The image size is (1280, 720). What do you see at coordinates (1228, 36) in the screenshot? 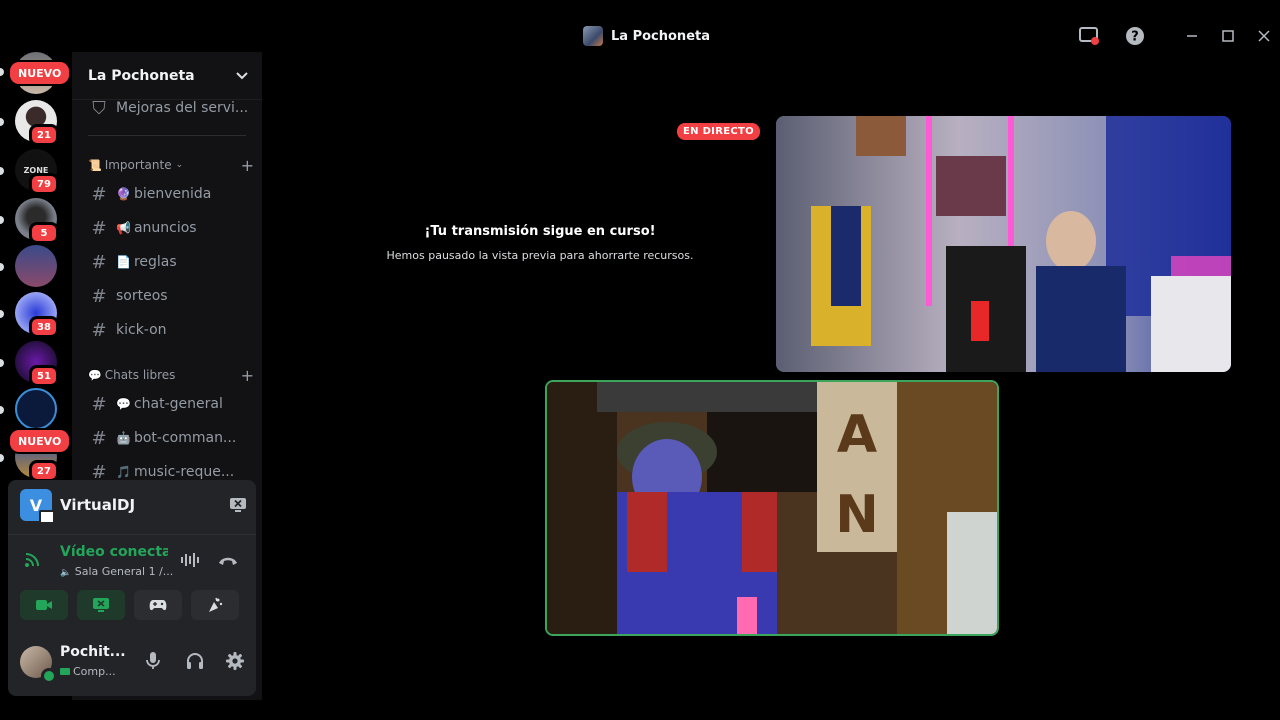
I see `maximize-icon` at bounding box center [1228, 36].